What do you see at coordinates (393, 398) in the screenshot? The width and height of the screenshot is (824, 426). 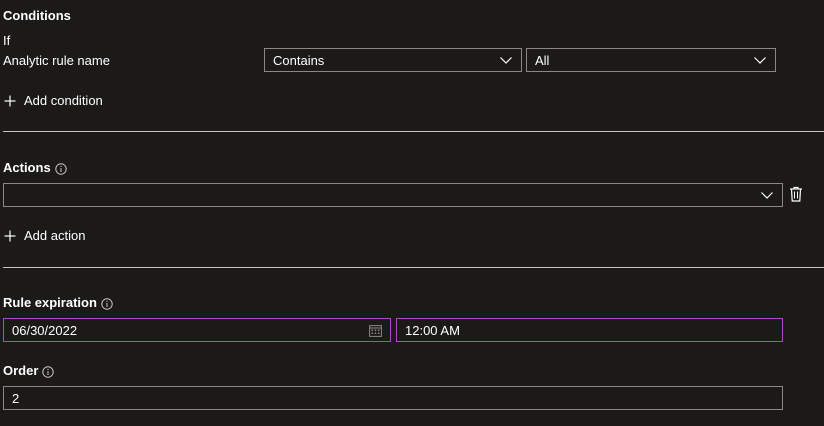 I see `order-input: 2` at bounding box center [393, 398].